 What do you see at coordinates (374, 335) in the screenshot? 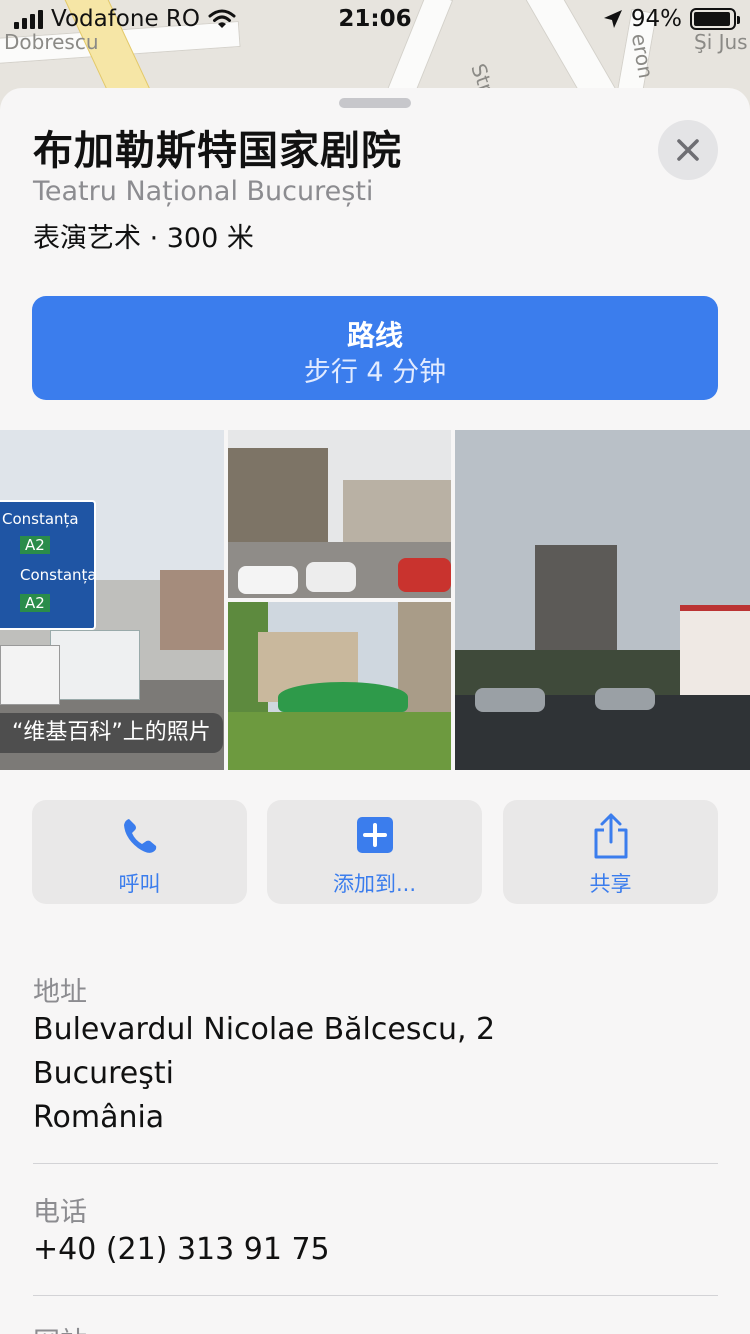
I see `directions-label: 路线` at bounding box center [374, 335].